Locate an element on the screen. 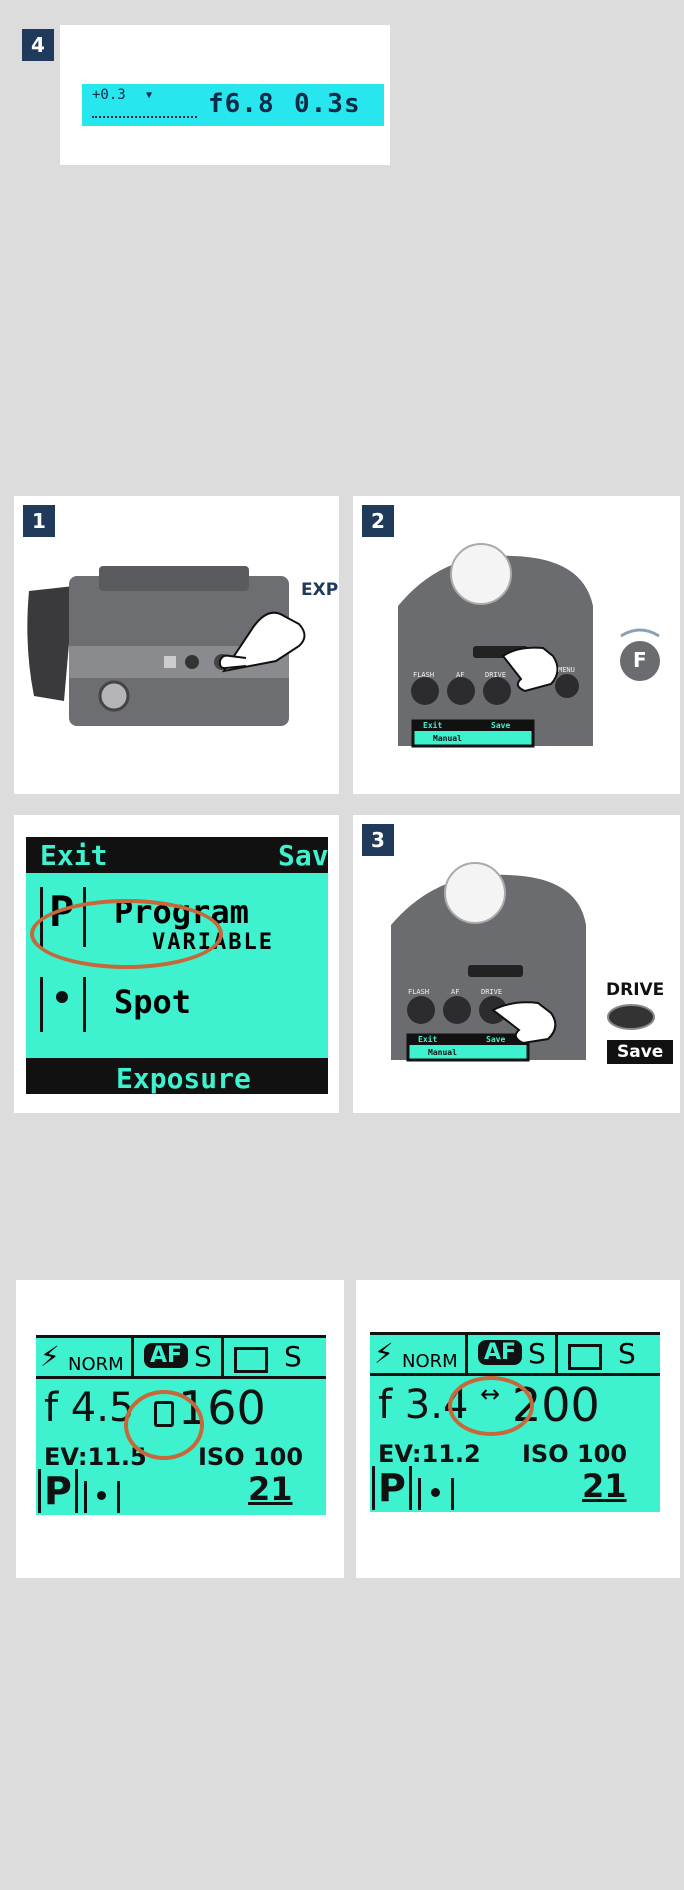 Image resolution: width=684 pixels, height=1890 pixels. comp-marker-icon: ▼ is located at coordinates (149, 95).